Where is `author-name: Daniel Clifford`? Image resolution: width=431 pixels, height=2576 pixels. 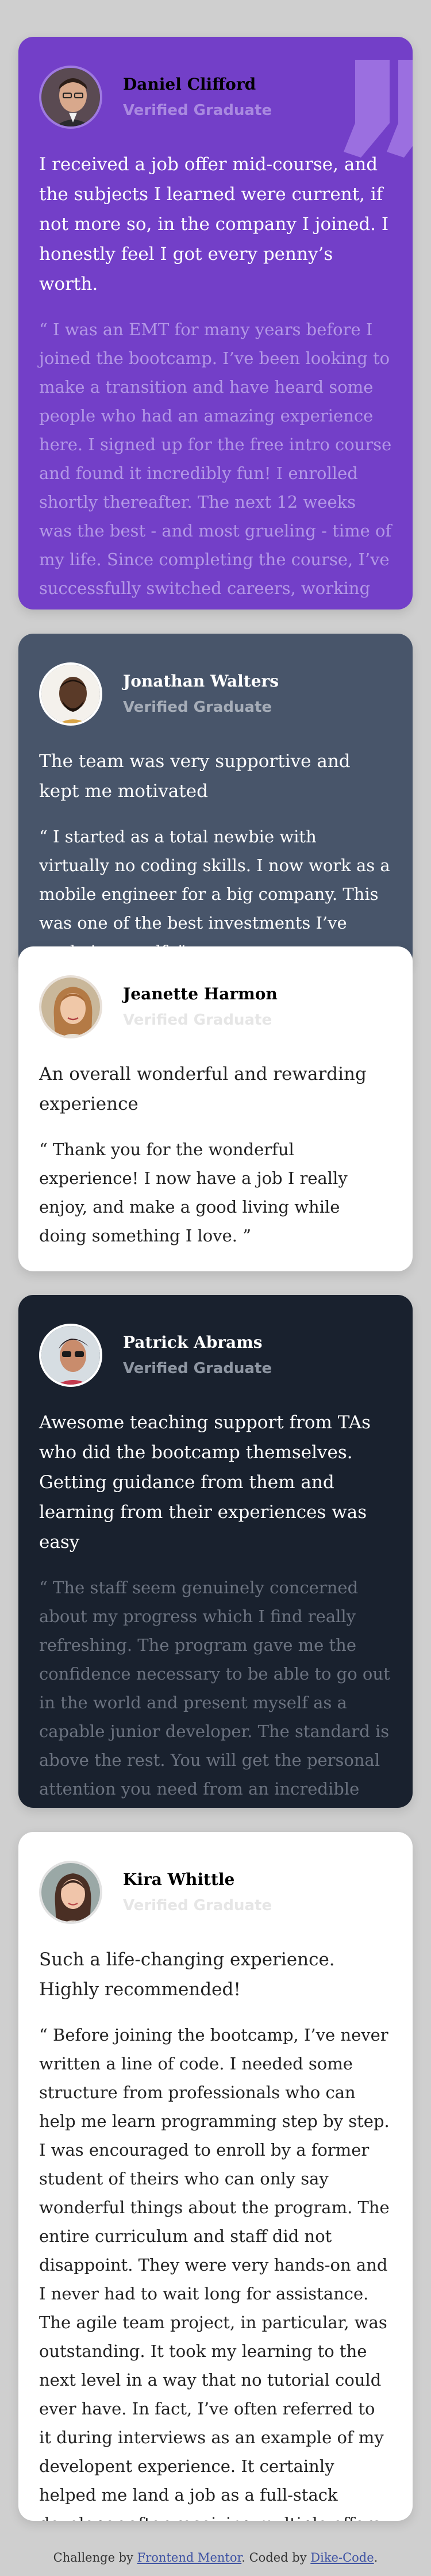 author-name: Daniel Clifford is located at coordinates (189, 84).